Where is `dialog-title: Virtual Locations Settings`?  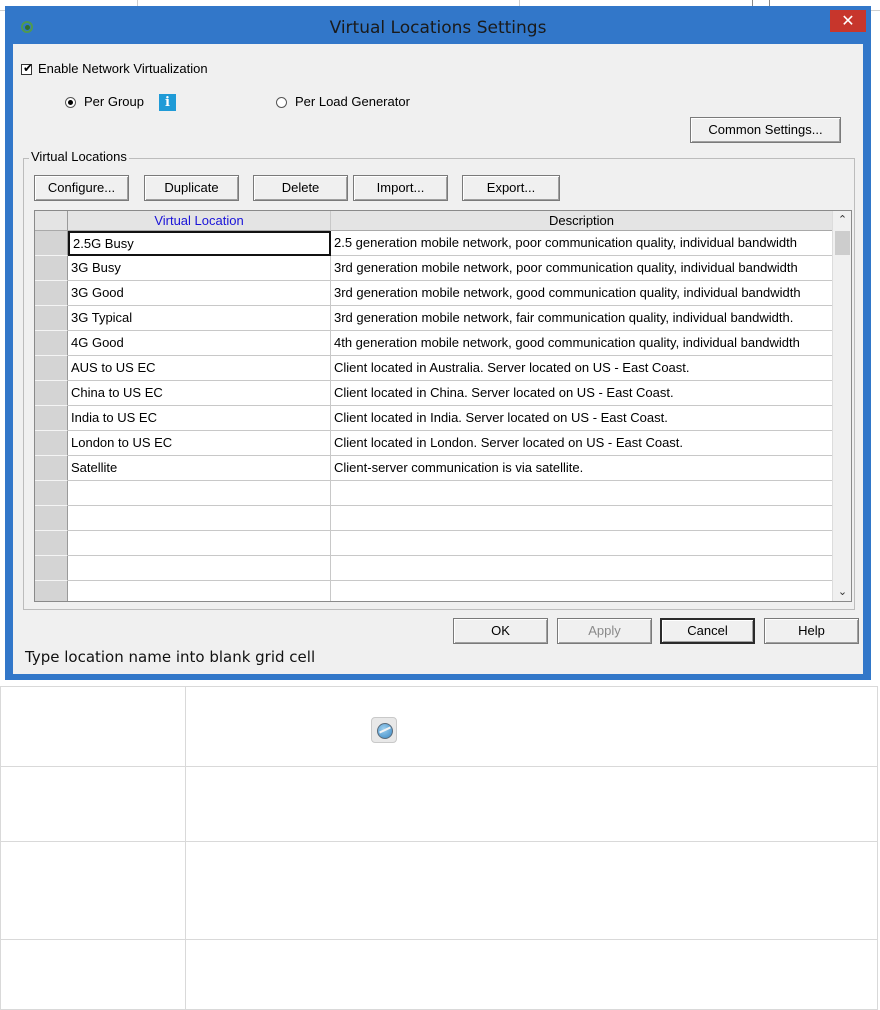 dialog-title: Virtual Locations Settings is located at coordinates (438, 28).